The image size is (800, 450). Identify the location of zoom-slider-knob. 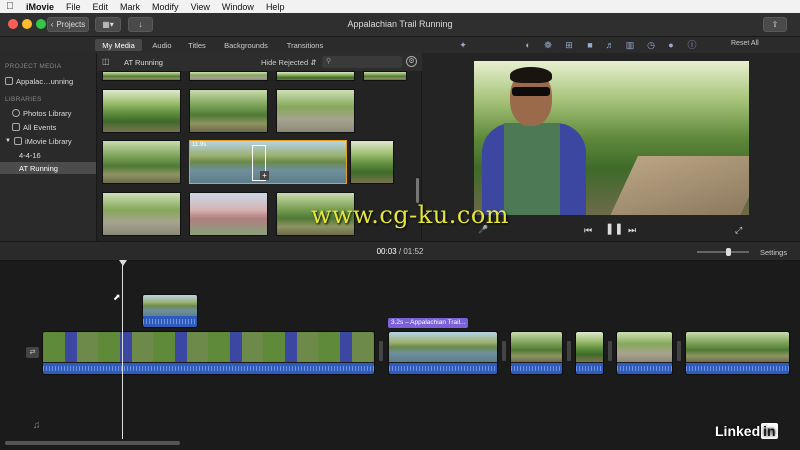
(728, 252).